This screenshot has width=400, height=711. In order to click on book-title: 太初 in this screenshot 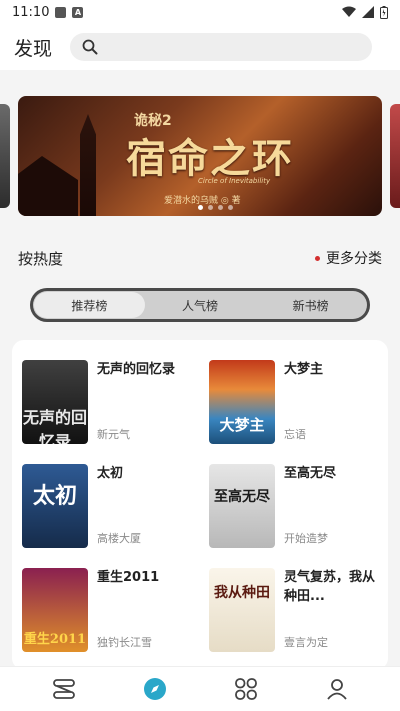, I will do `click(110, 473)`.